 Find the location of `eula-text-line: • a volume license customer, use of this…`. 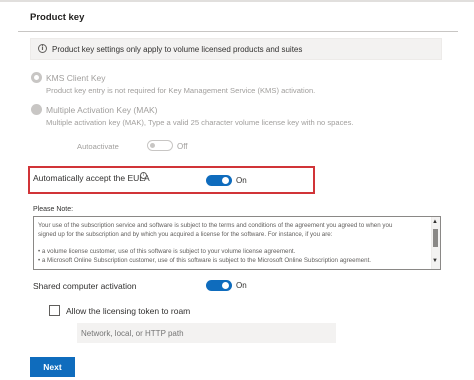

eula-text-line: • a volume license customer, use of this… is located at coordinates (167, 251).